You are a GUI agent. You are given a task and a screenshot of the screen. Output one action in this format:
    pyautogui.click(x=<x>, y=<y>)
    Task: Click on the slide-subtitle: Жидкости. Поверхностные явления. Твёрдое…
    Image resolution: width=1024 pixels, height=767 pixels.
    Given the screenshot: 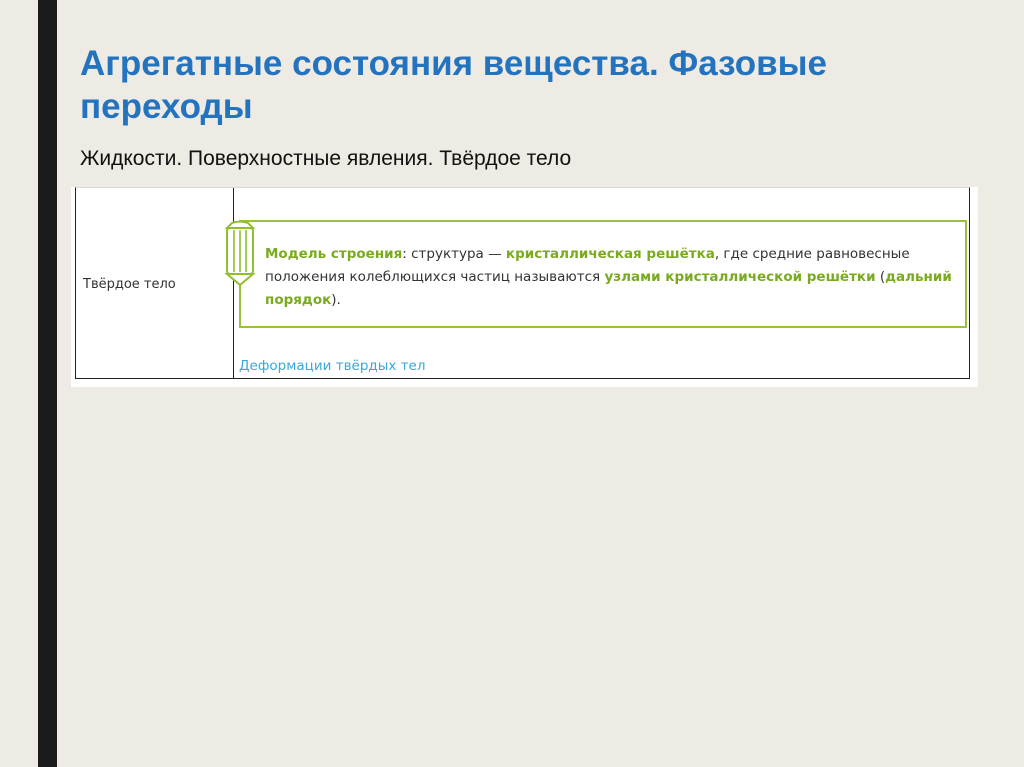 What is the action you would take?
    pyautogui.click(x=326, y=158)
    